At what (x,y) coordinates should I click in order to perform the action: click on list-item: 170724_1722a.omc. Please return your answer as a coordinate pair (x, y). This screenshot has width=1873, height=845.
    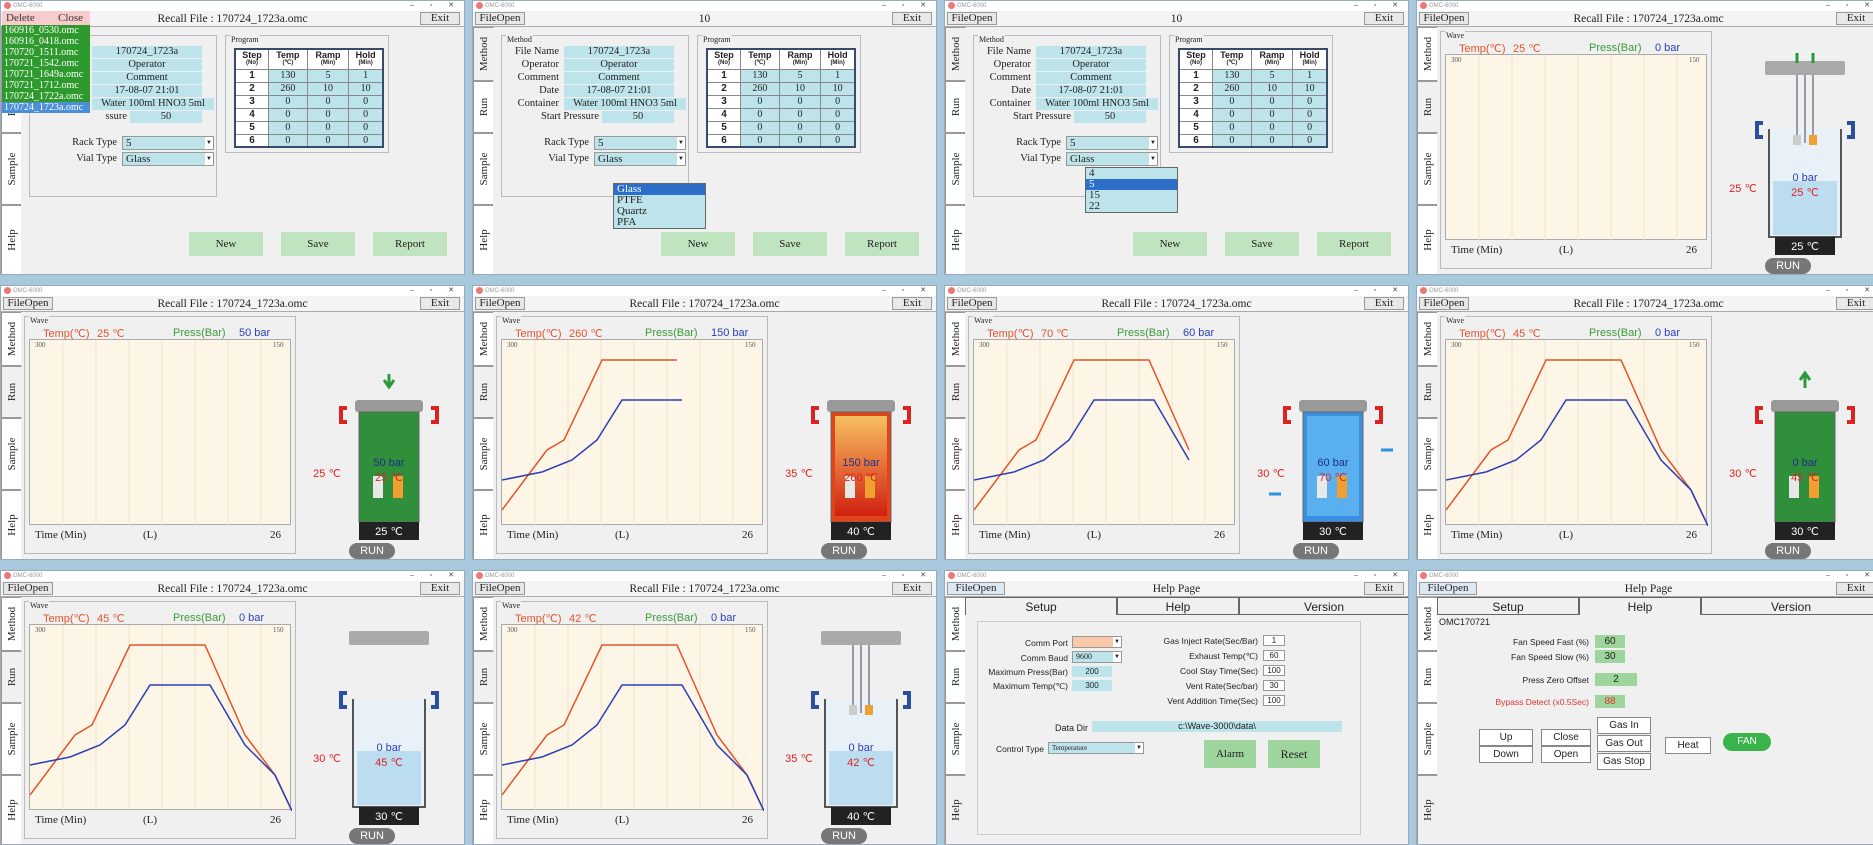
    Looking at the image, I should click on (46, 96).